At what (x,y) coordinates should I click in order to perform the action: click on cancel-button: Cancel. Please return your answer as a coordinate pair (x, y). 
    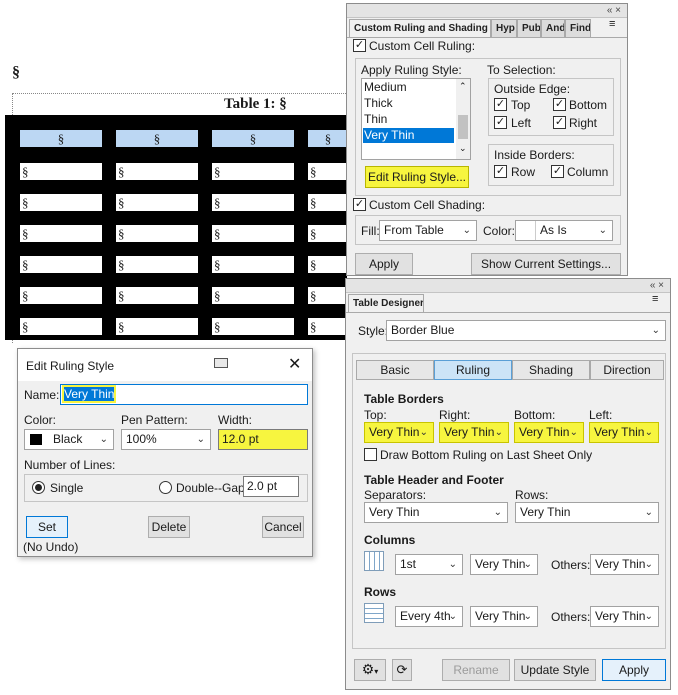
    Looking at the image, I should click on (283, 527).